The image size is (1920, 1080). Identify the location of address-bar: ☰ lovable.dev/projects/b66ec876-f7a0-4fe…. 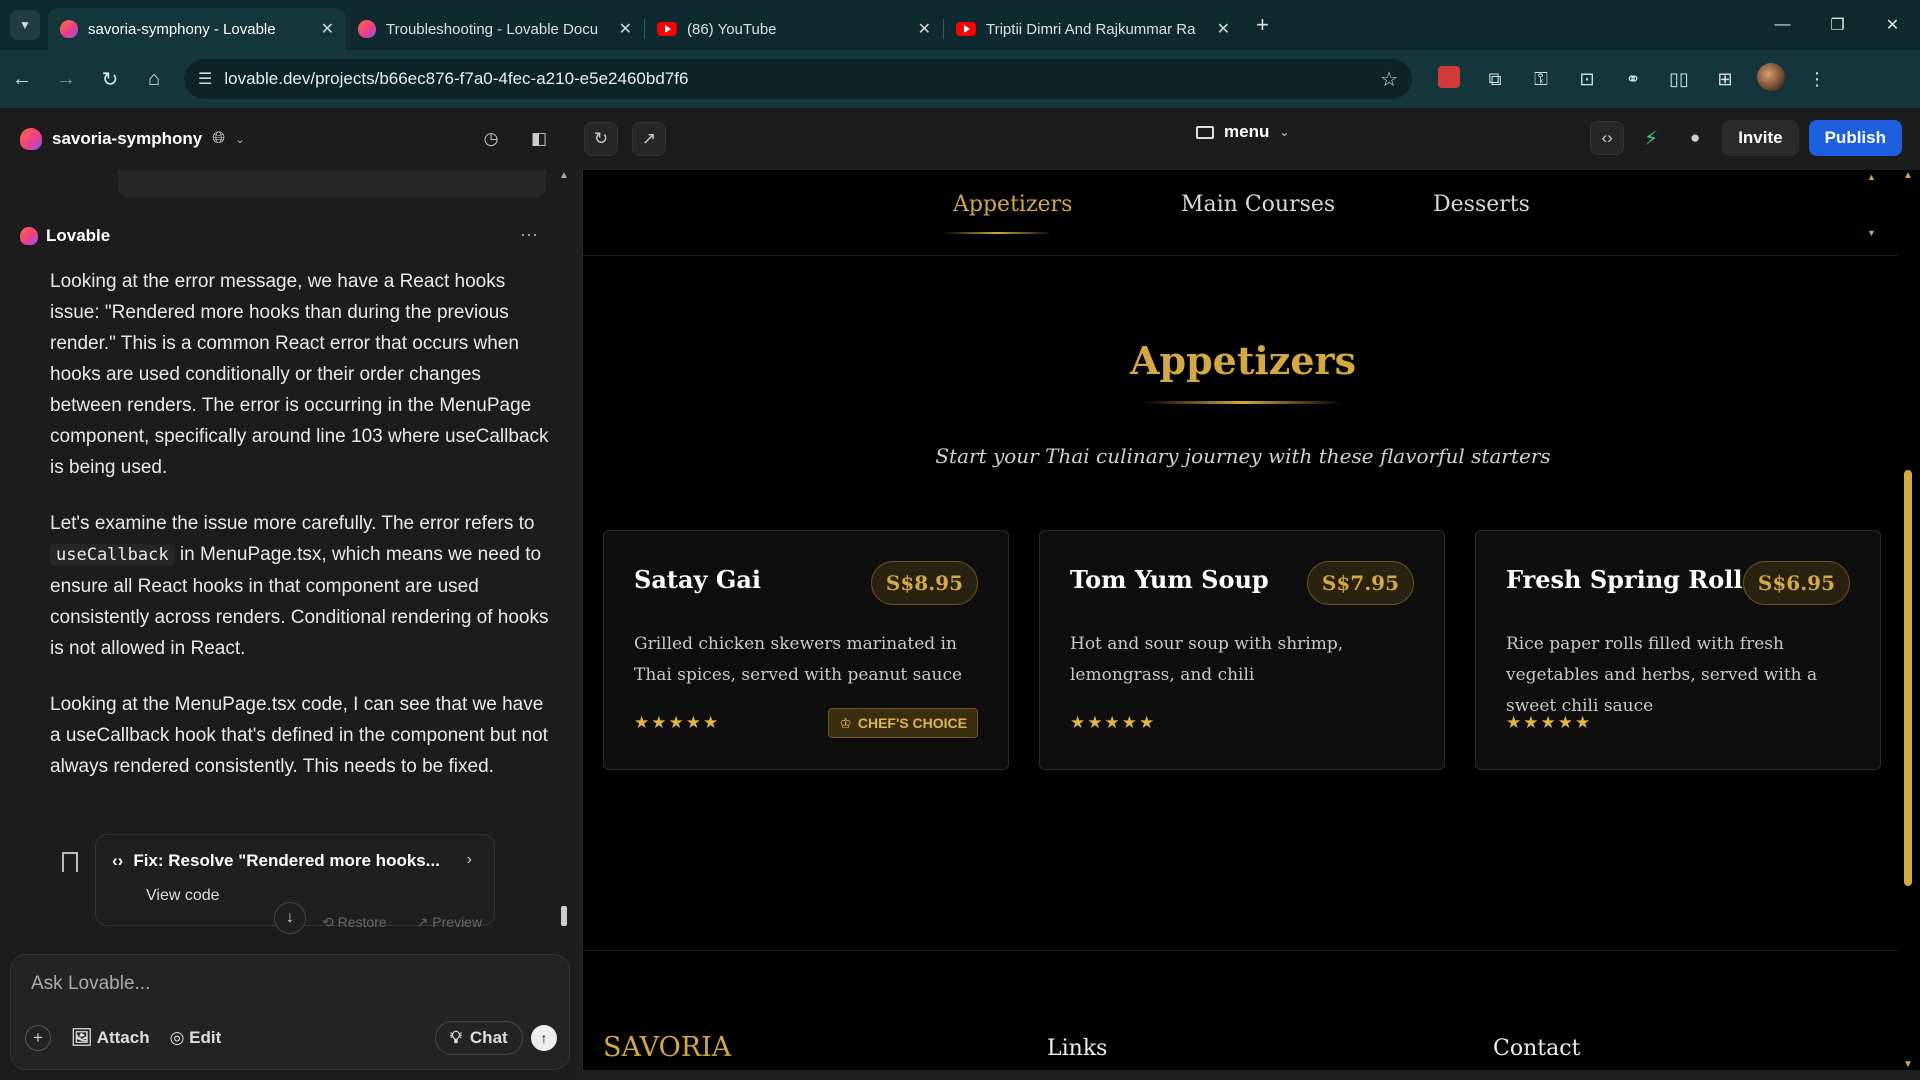
(798, 79).